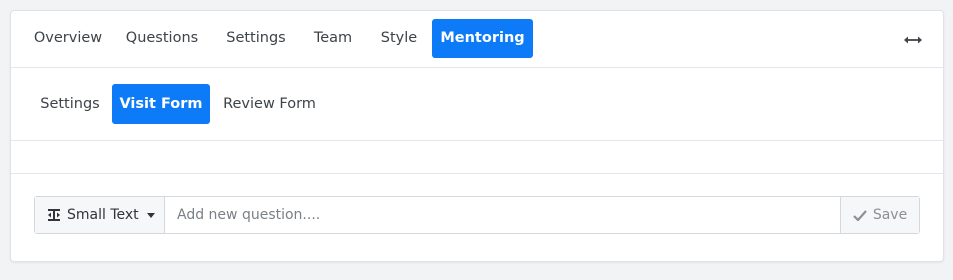 This screenshot has width=953, height=280. I want to click on question-type-label: Small Text, so click(103, 215).